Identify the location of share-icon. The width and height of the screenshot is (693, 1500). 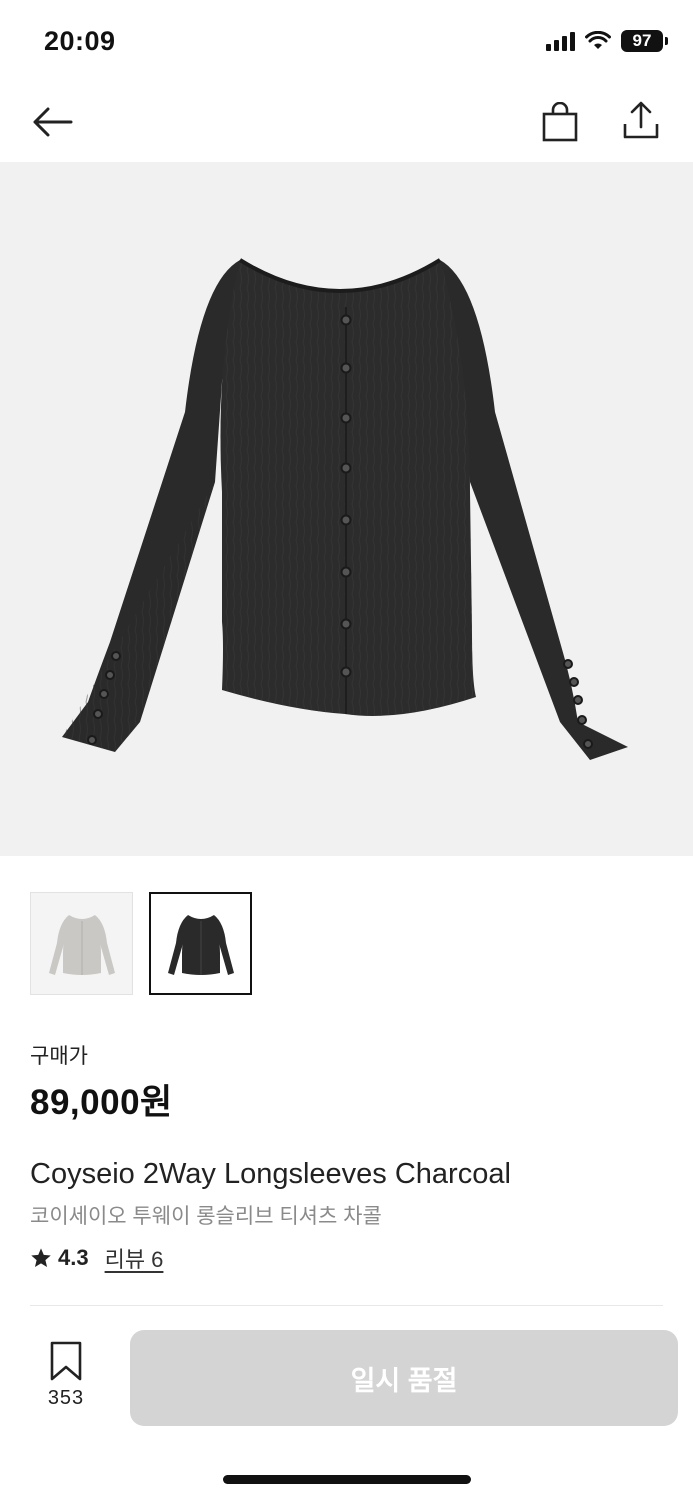
(641, 120).